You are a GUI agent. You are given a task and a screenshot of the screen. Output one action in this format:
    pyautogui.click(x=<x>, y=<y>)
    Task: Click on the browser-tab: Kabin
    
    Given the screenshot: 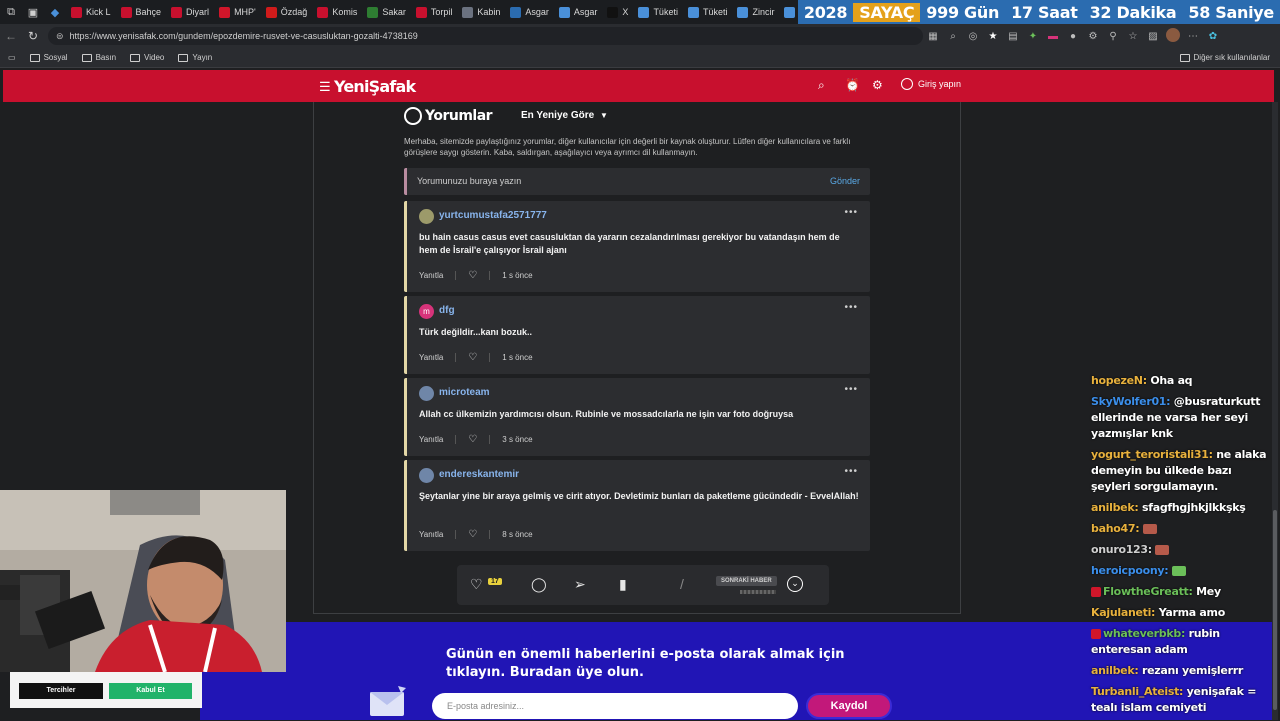 What is the action you would take?
    pyautogui.click(x=481, y=12)
    